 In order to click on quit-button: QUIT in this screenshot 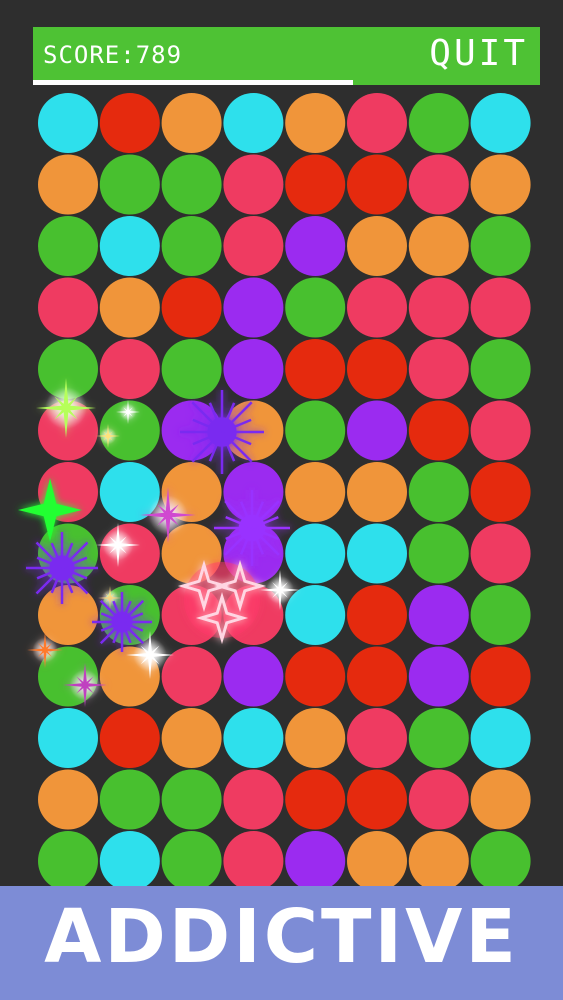, I will do `click(478, 53)`.